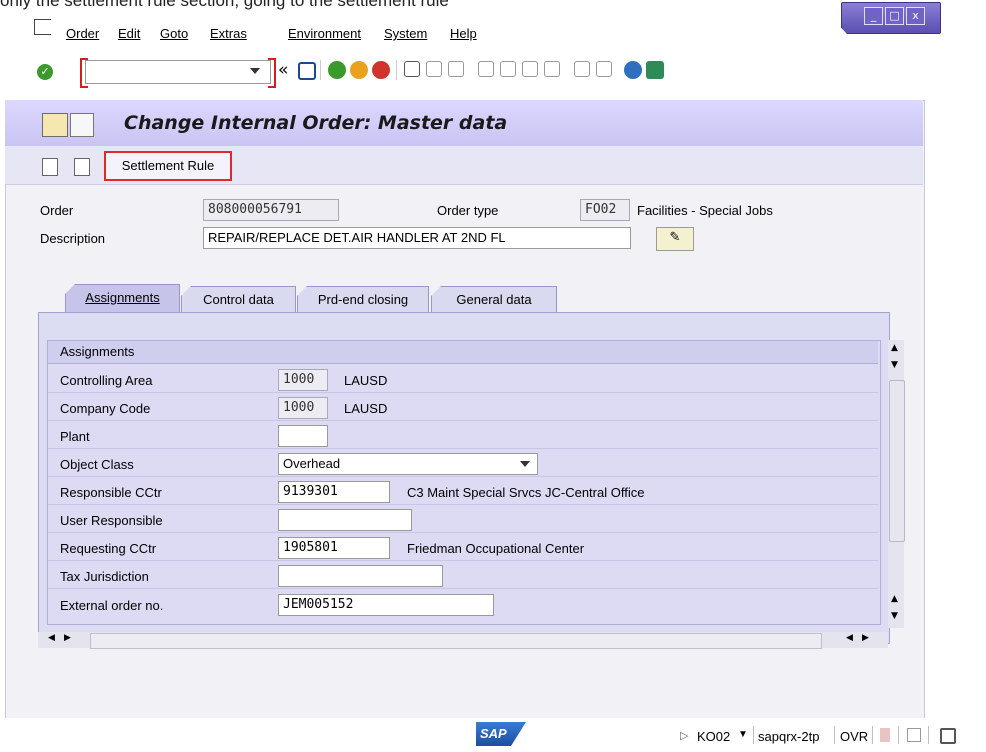 The height and width of the screenshot is (752, 986). Describe the element at coordinates (408, 464) in the screenshot. I see `object-class-select: Overhead` at that location.